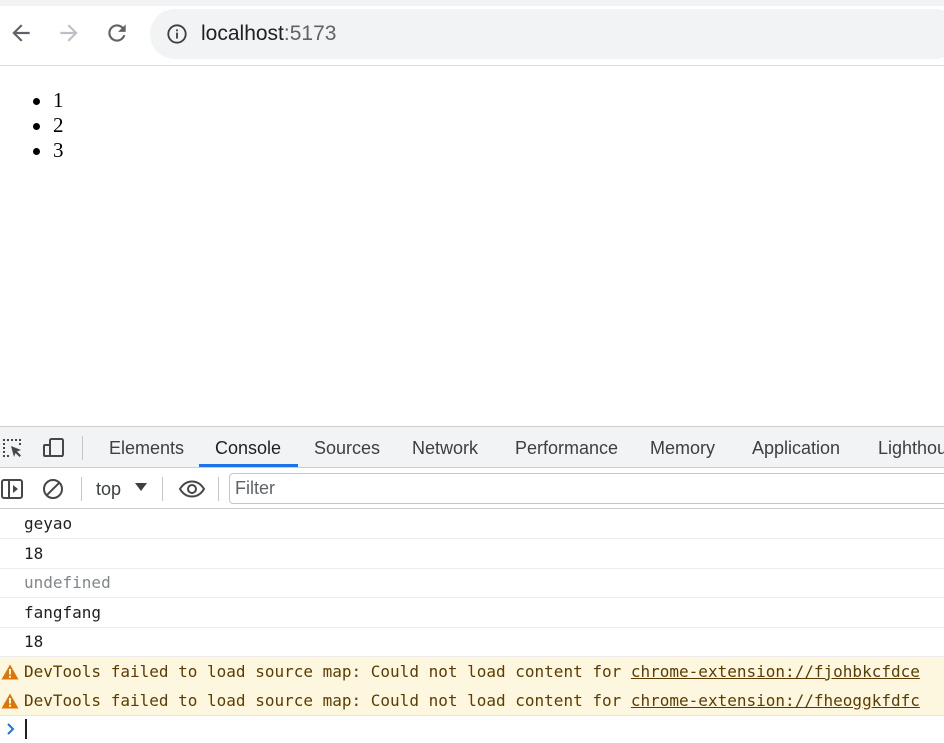 This screenshot has height=743, width=944. I want to click on tab-sources: Sources, so click(347, 447).